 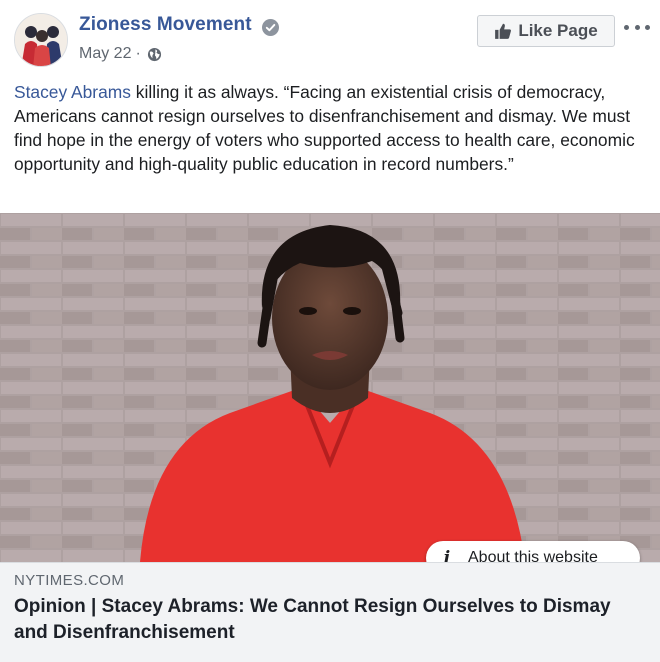 What do you see at coordinates (558, 30) in the screenshot?
I see `like-page-label: Like Page` at bounding box center [558, 30].